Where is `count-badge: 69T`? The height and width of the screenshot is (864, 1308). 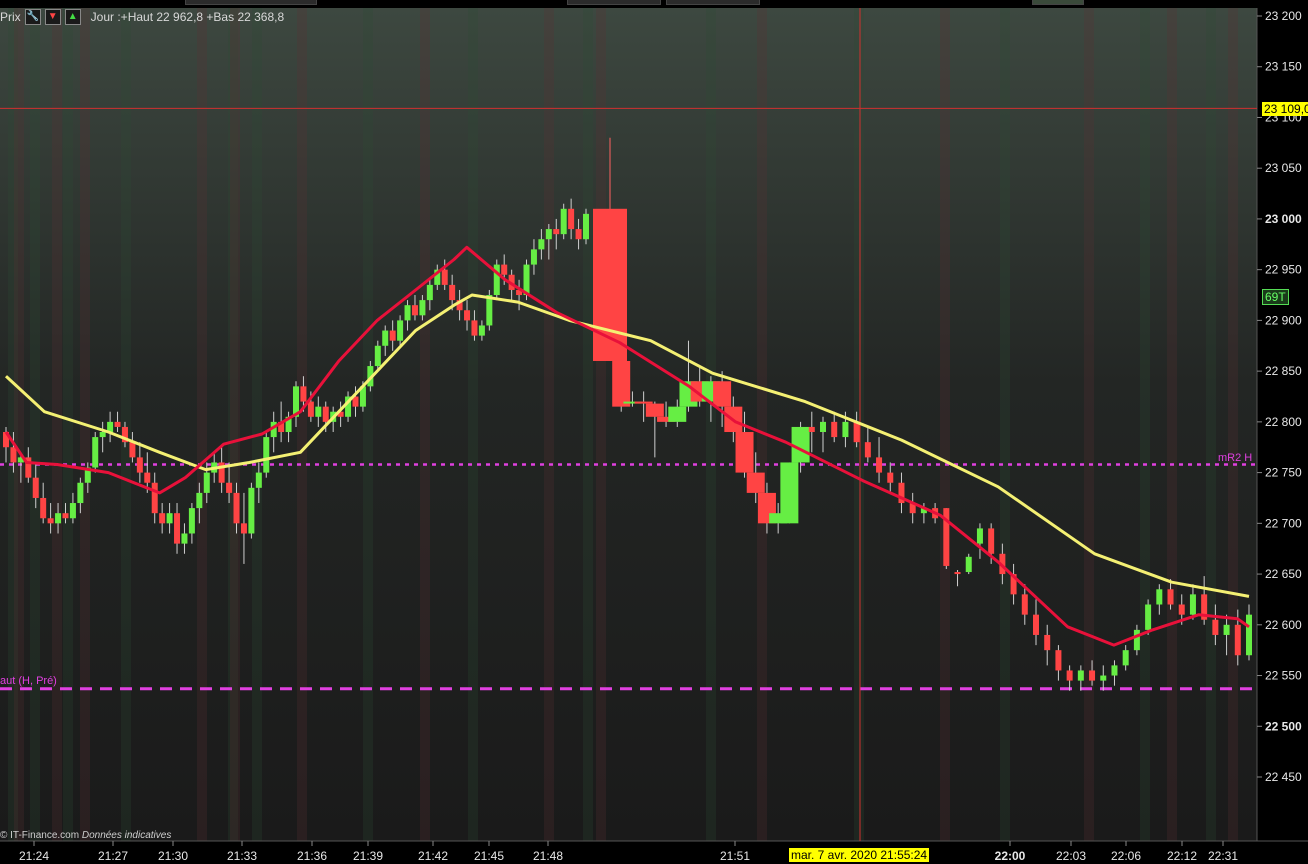 count-badge: 69T is located at coordinates (1275, 297).